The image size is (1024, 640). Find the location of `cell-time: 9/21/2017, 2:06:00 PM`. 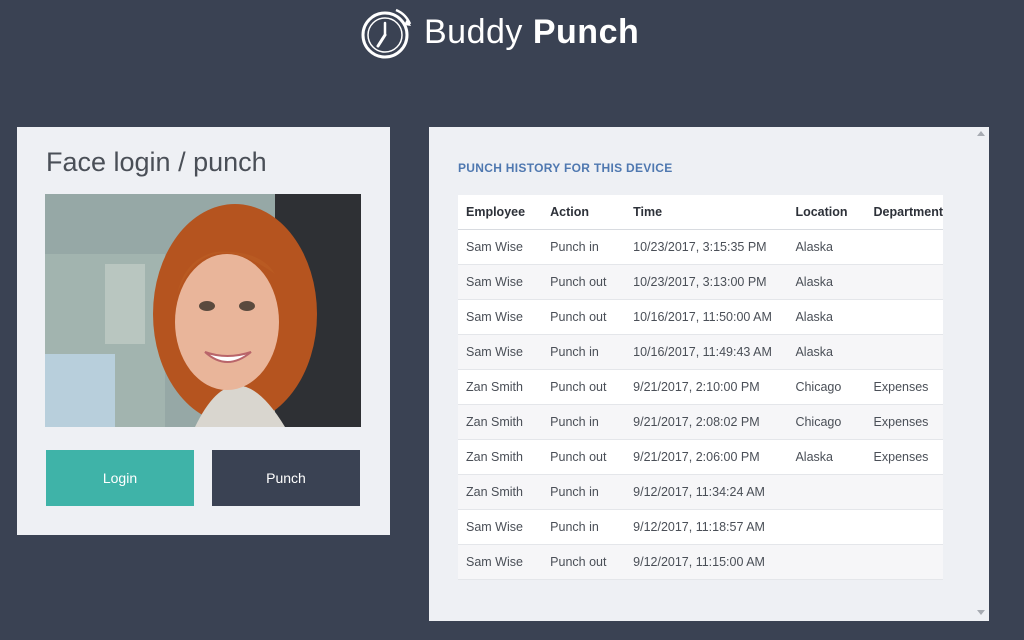

cell-time: 9/21/2017, 2:06:00 PM is located at coordinates (706, 457).